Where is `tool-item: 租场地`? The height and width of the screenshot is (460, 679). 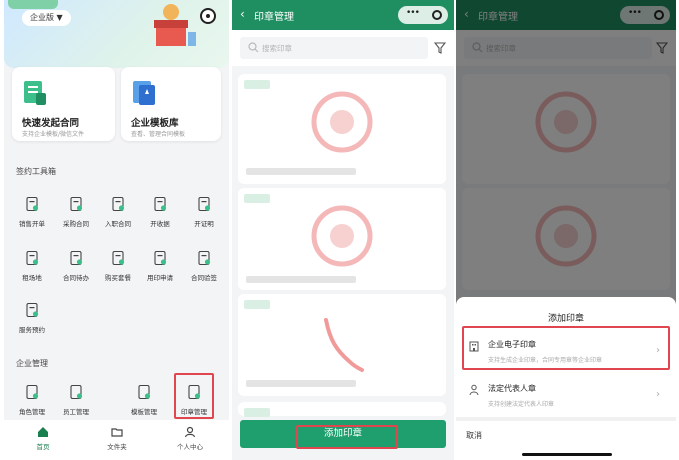 tool-item: 租场地 is located at coordinates (32, 270).